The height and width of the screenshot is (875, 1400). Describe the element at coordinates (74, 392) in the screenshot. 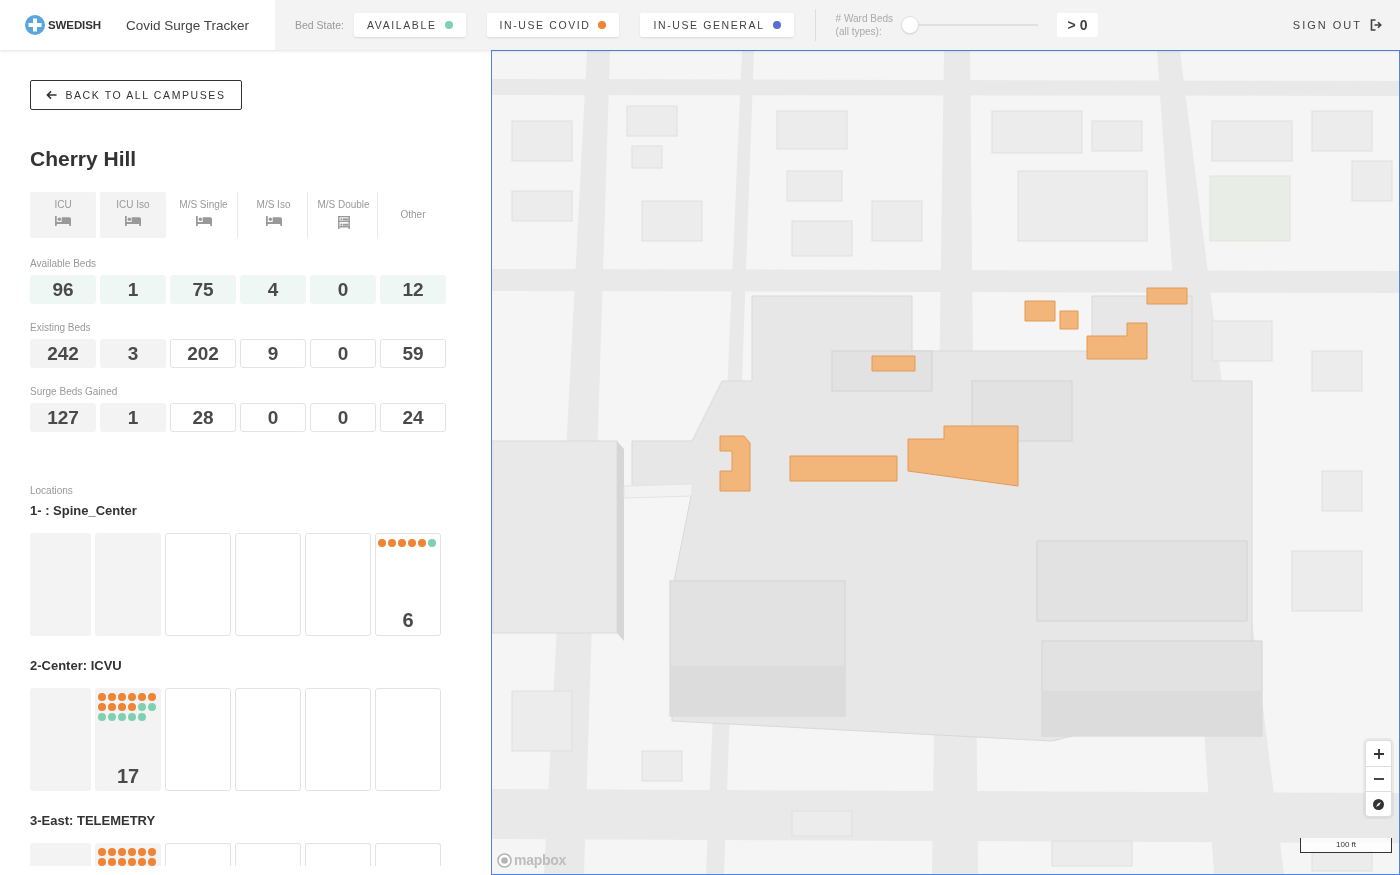

I see `row-label: Surge Beds Gained` at that location.